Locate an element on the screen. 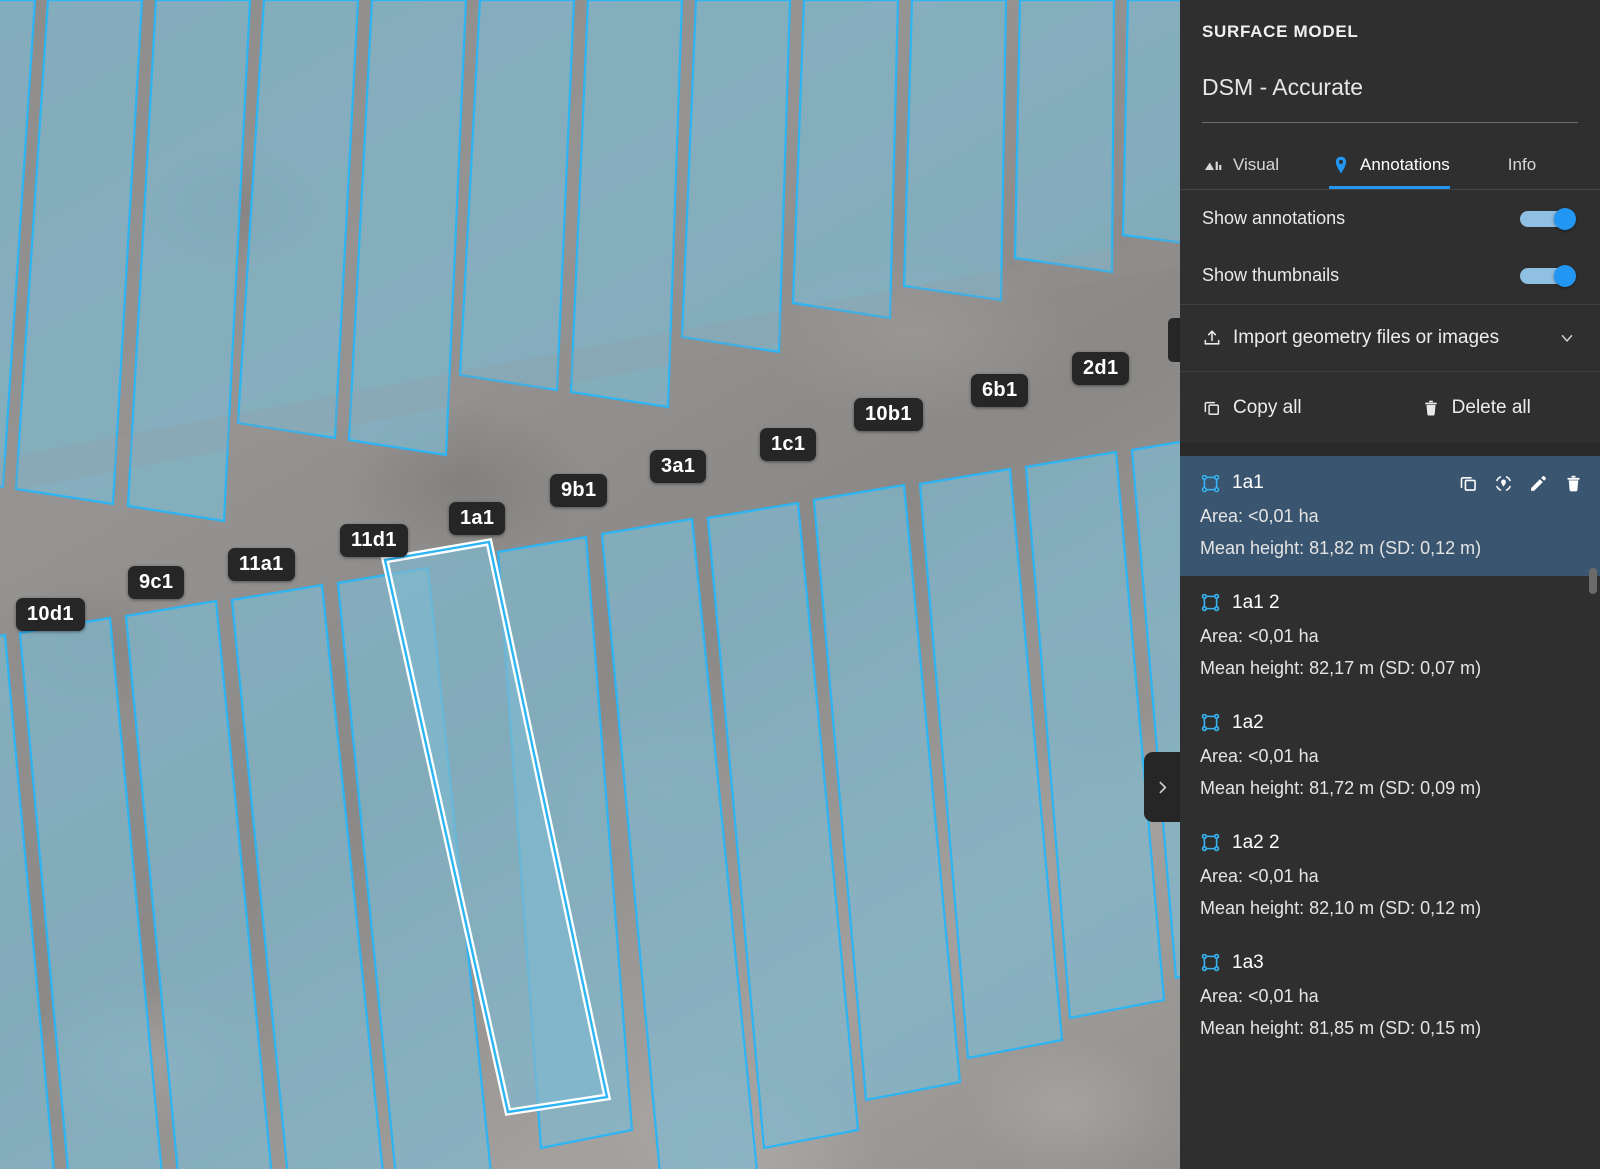 The image size is (1600, 1169). annotation-header: 1a2 2 is located at coordinates (1392, 843).